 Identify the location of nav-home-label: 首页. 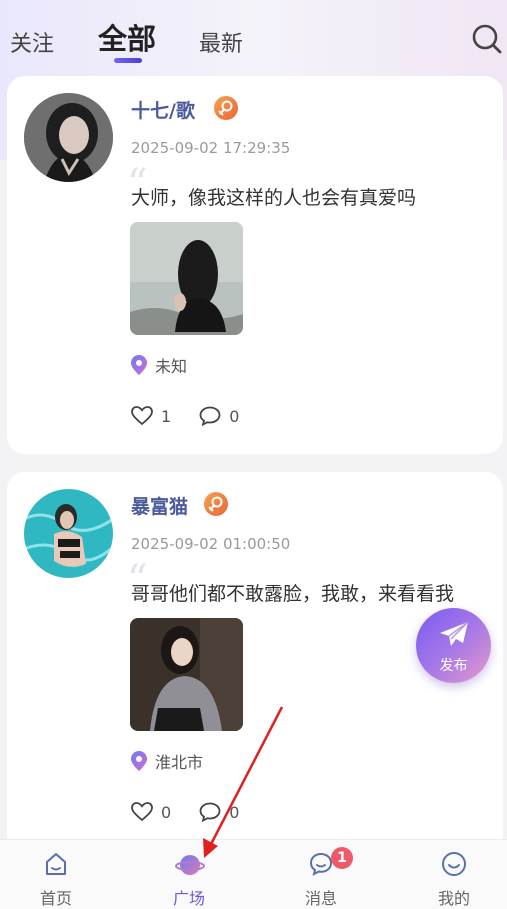
(55, 898).